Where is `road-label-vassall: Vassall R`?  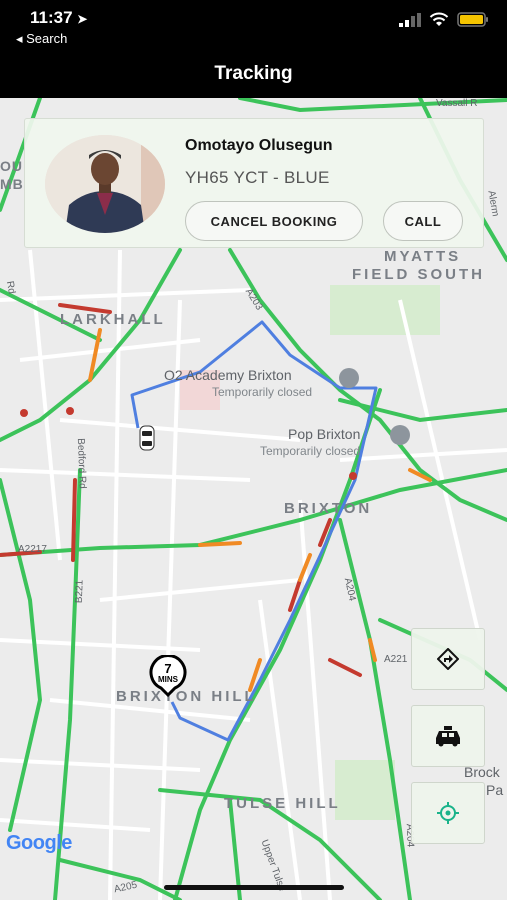 road-label-vassall: Vassall R is located at coordinates (457, 103).